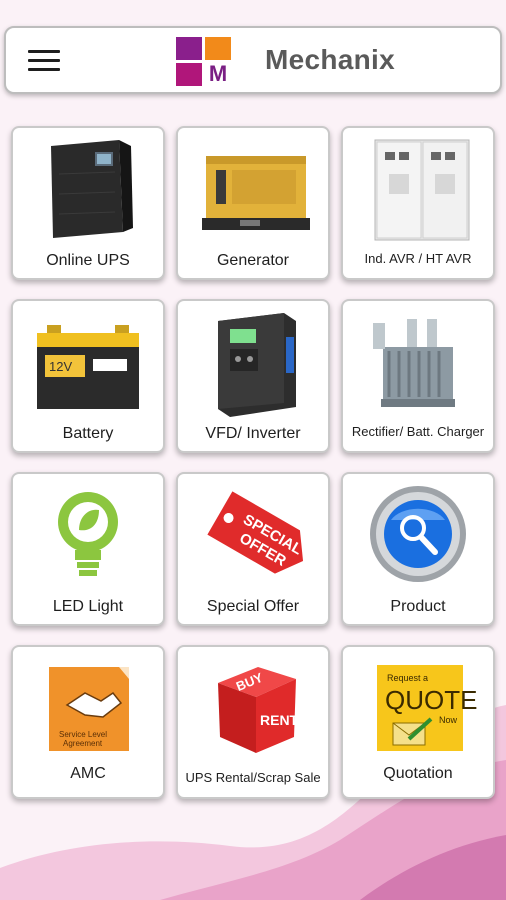 This screenshot has width=506, height=900. What do you see at coordinates (88, 773) in the screenshot?
I see `tile-label: AMC` at bounding box center [88, 773].